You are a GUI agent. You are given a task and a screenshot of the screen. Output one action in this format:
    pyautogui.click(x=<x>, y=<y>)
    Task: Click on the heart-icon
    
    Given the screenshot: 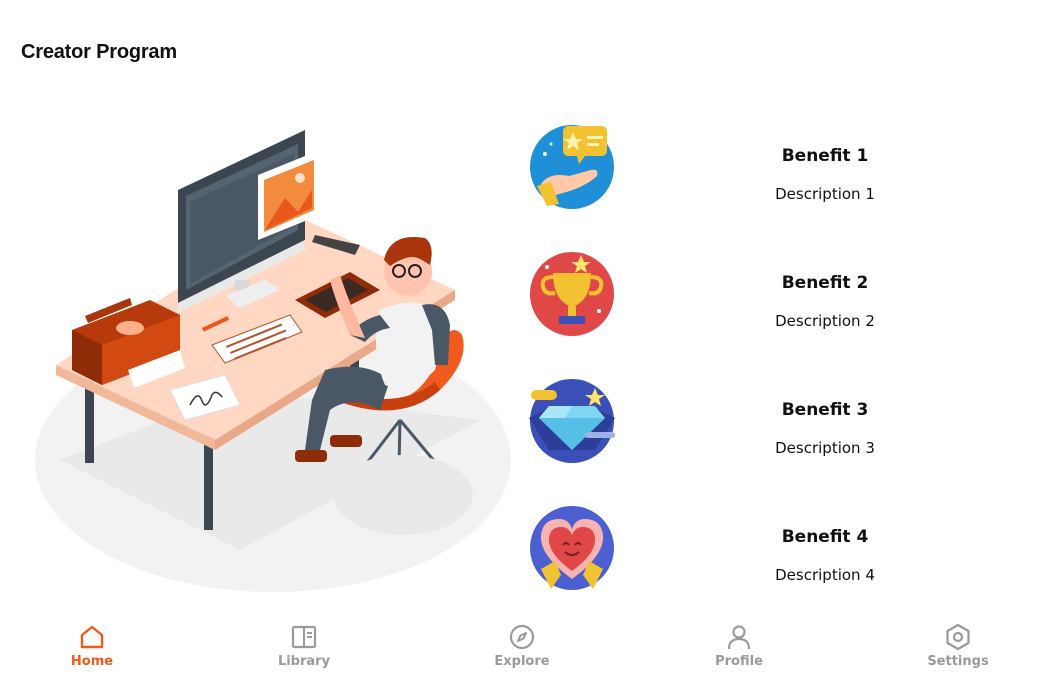 What is the action you would take?
    pyautogui.click(x=572, y=548)
    